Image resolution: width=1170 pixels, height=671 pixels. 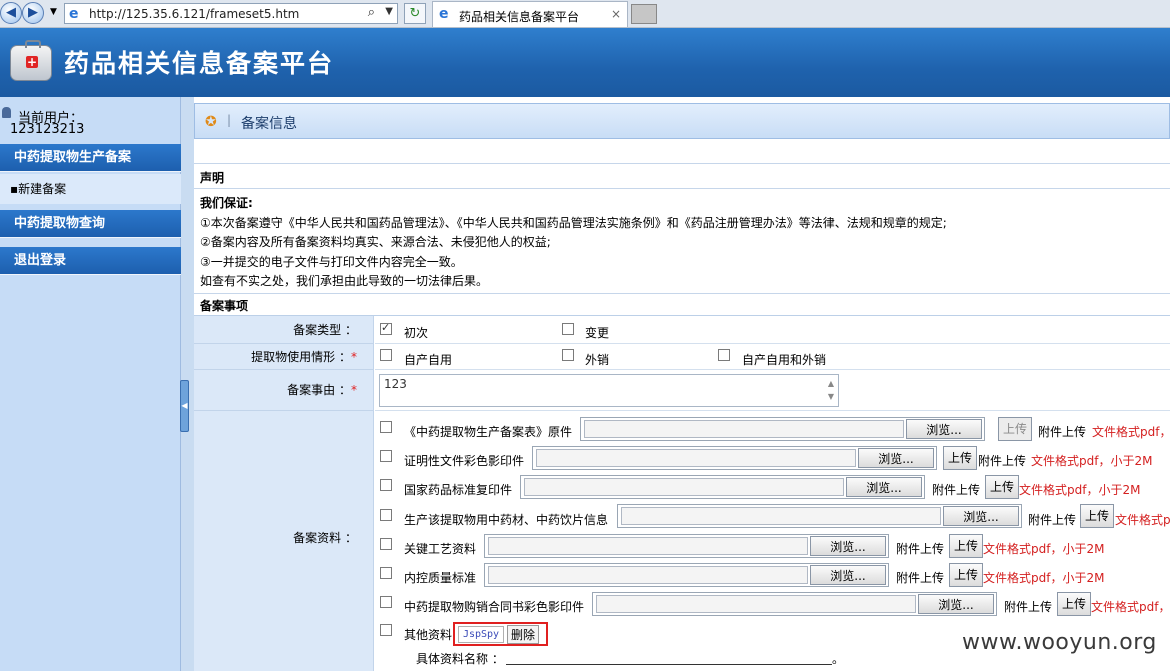 What do you see at coordinates (1002, 487) in the screenshot?
I see `upload-button-national-standard: 上传` at bounding box center [1002, 487].